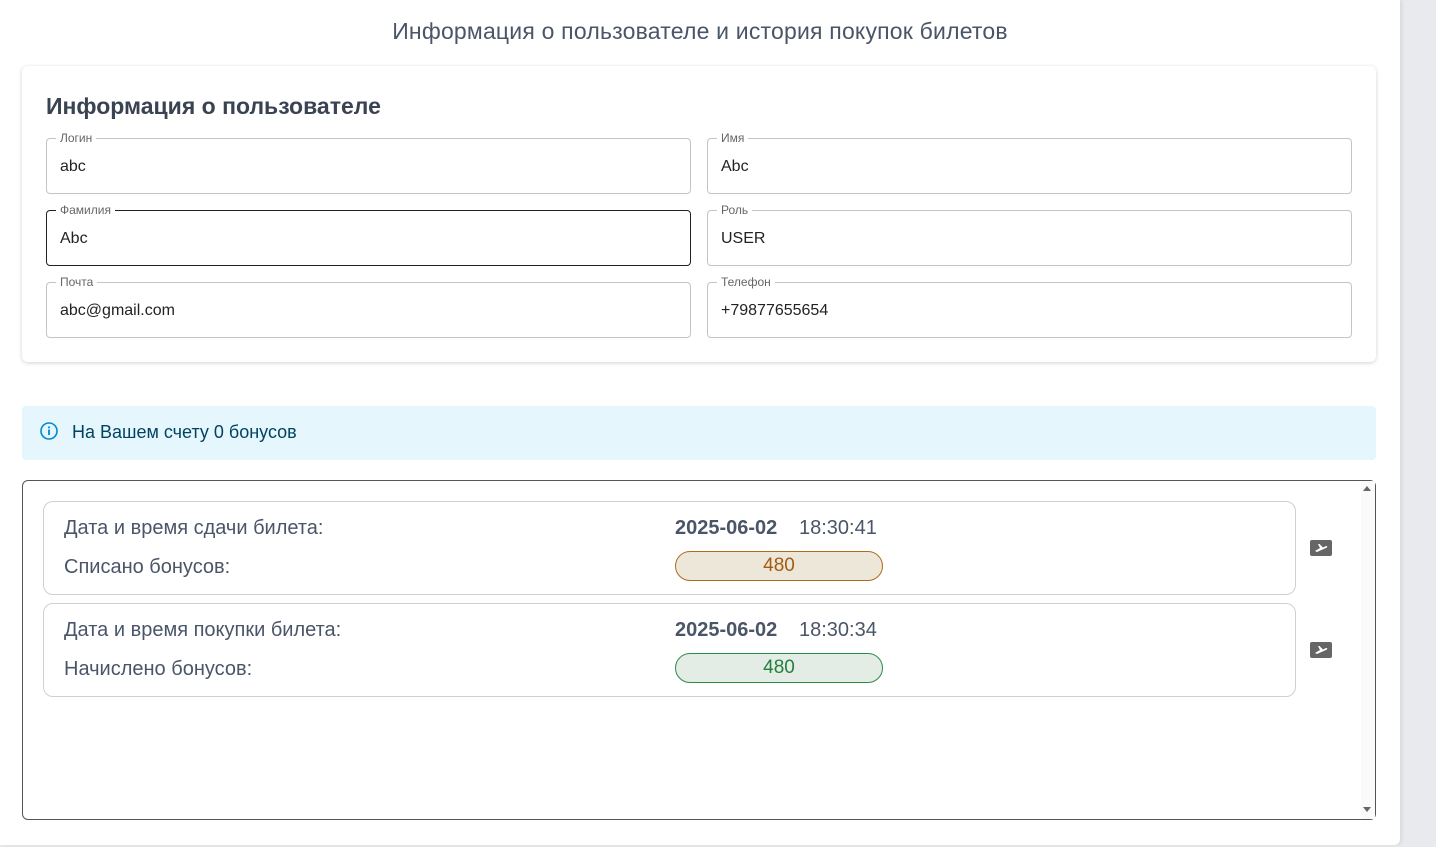 This screenshot has width=1436, height=847. I want to click on spent-bonus-label: Списано бонусов:, so click(147, 567).